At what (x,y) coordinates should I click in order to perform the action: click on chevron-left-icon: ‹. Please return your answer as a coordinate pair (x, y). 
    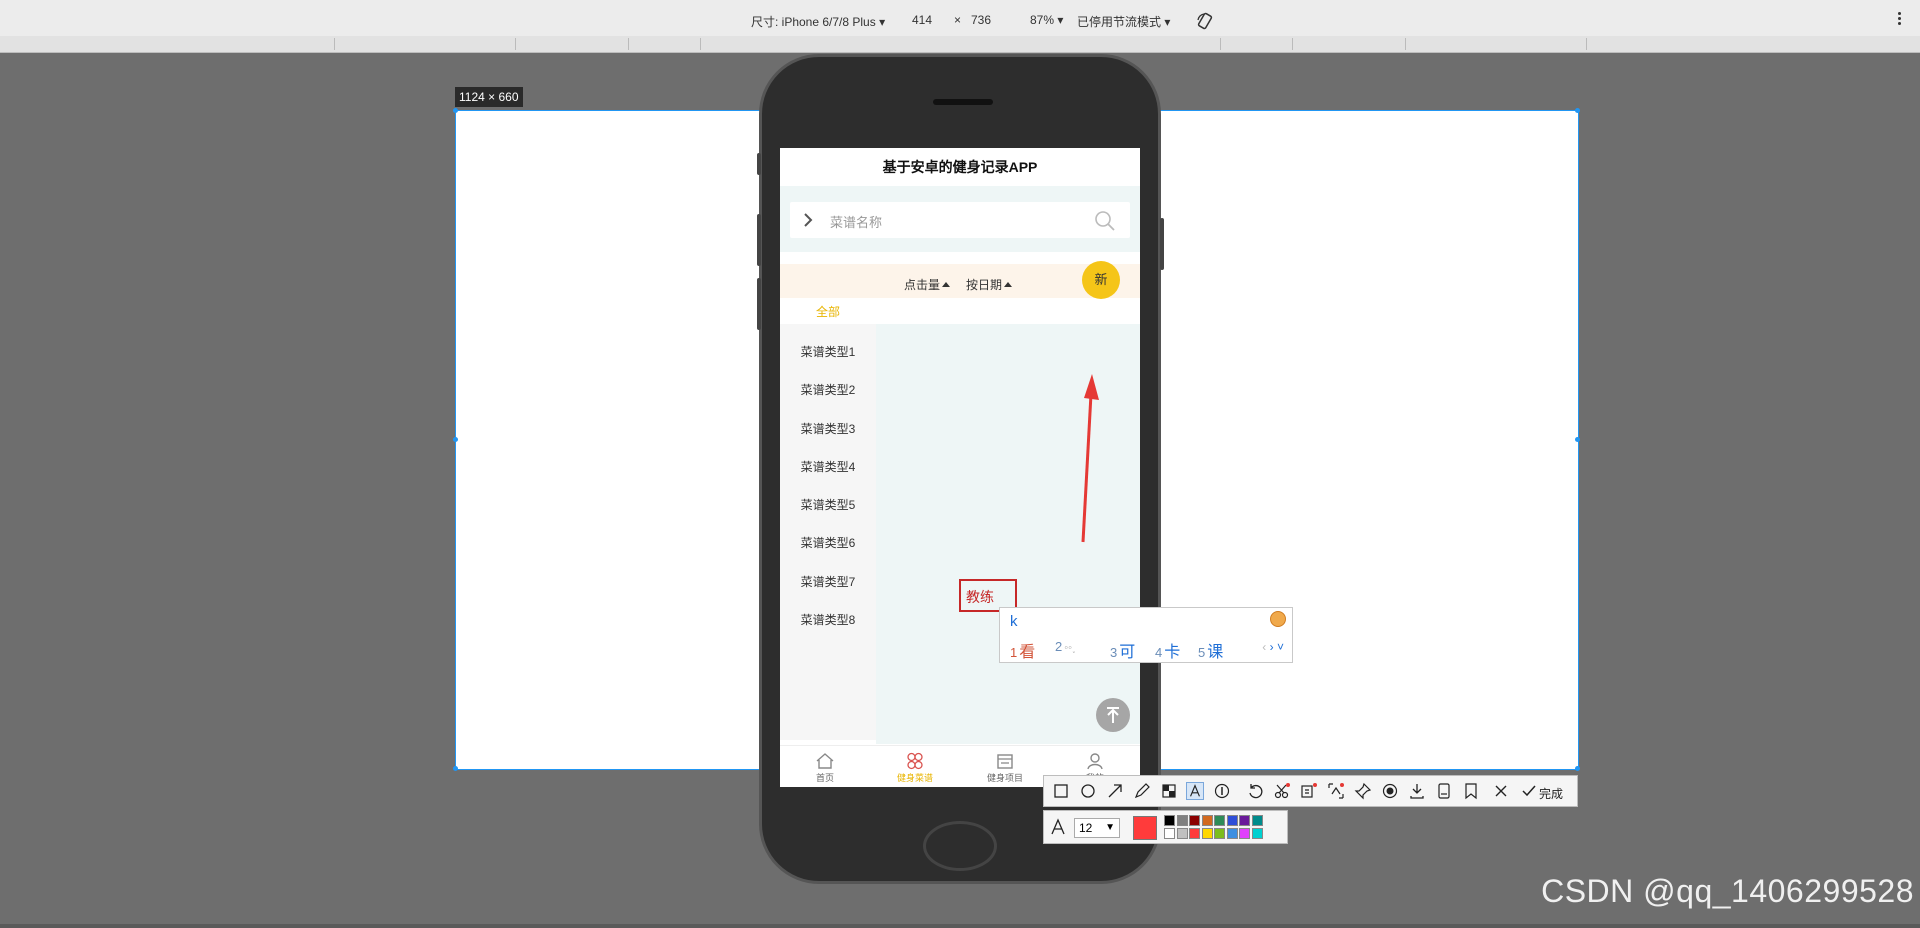
    Looking at the image, I should click on (1264, 647).